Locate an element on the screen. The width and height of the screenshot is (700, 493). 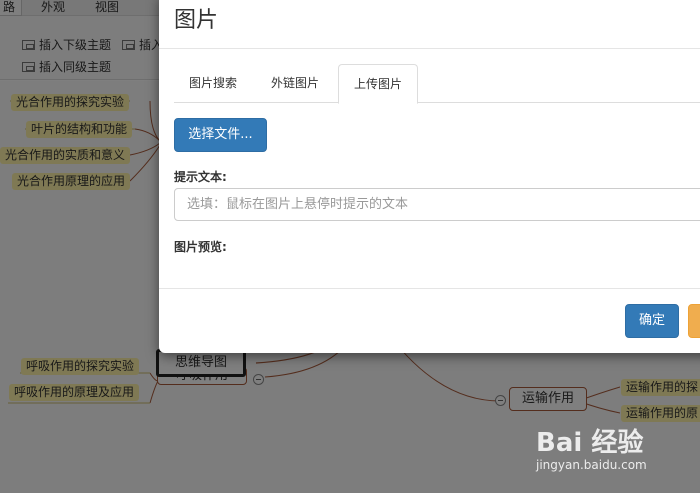
tooltip-text-label: 提示文本: is located at coordinates (200, 177).